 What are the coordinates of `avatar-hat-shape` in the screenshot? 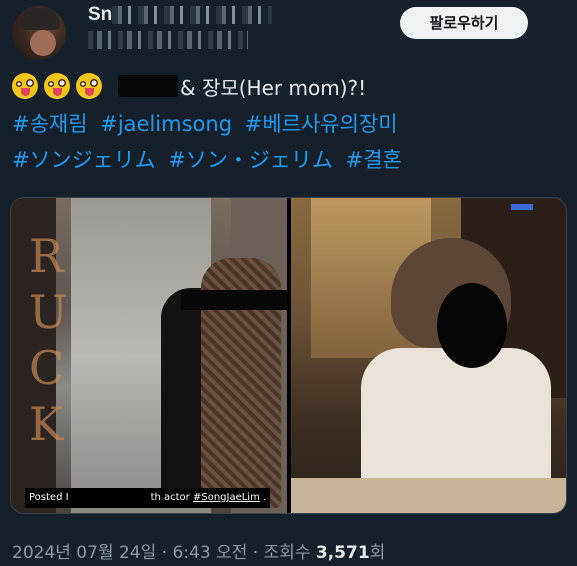 It's located at (40, 19).